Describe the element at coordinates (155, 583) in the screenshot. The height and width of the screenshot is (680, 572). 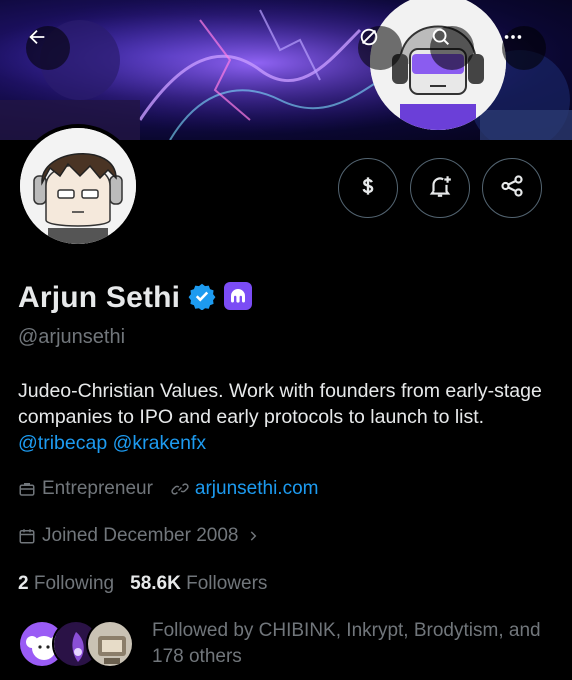
I see `followers-count: 58.6K` at that location.